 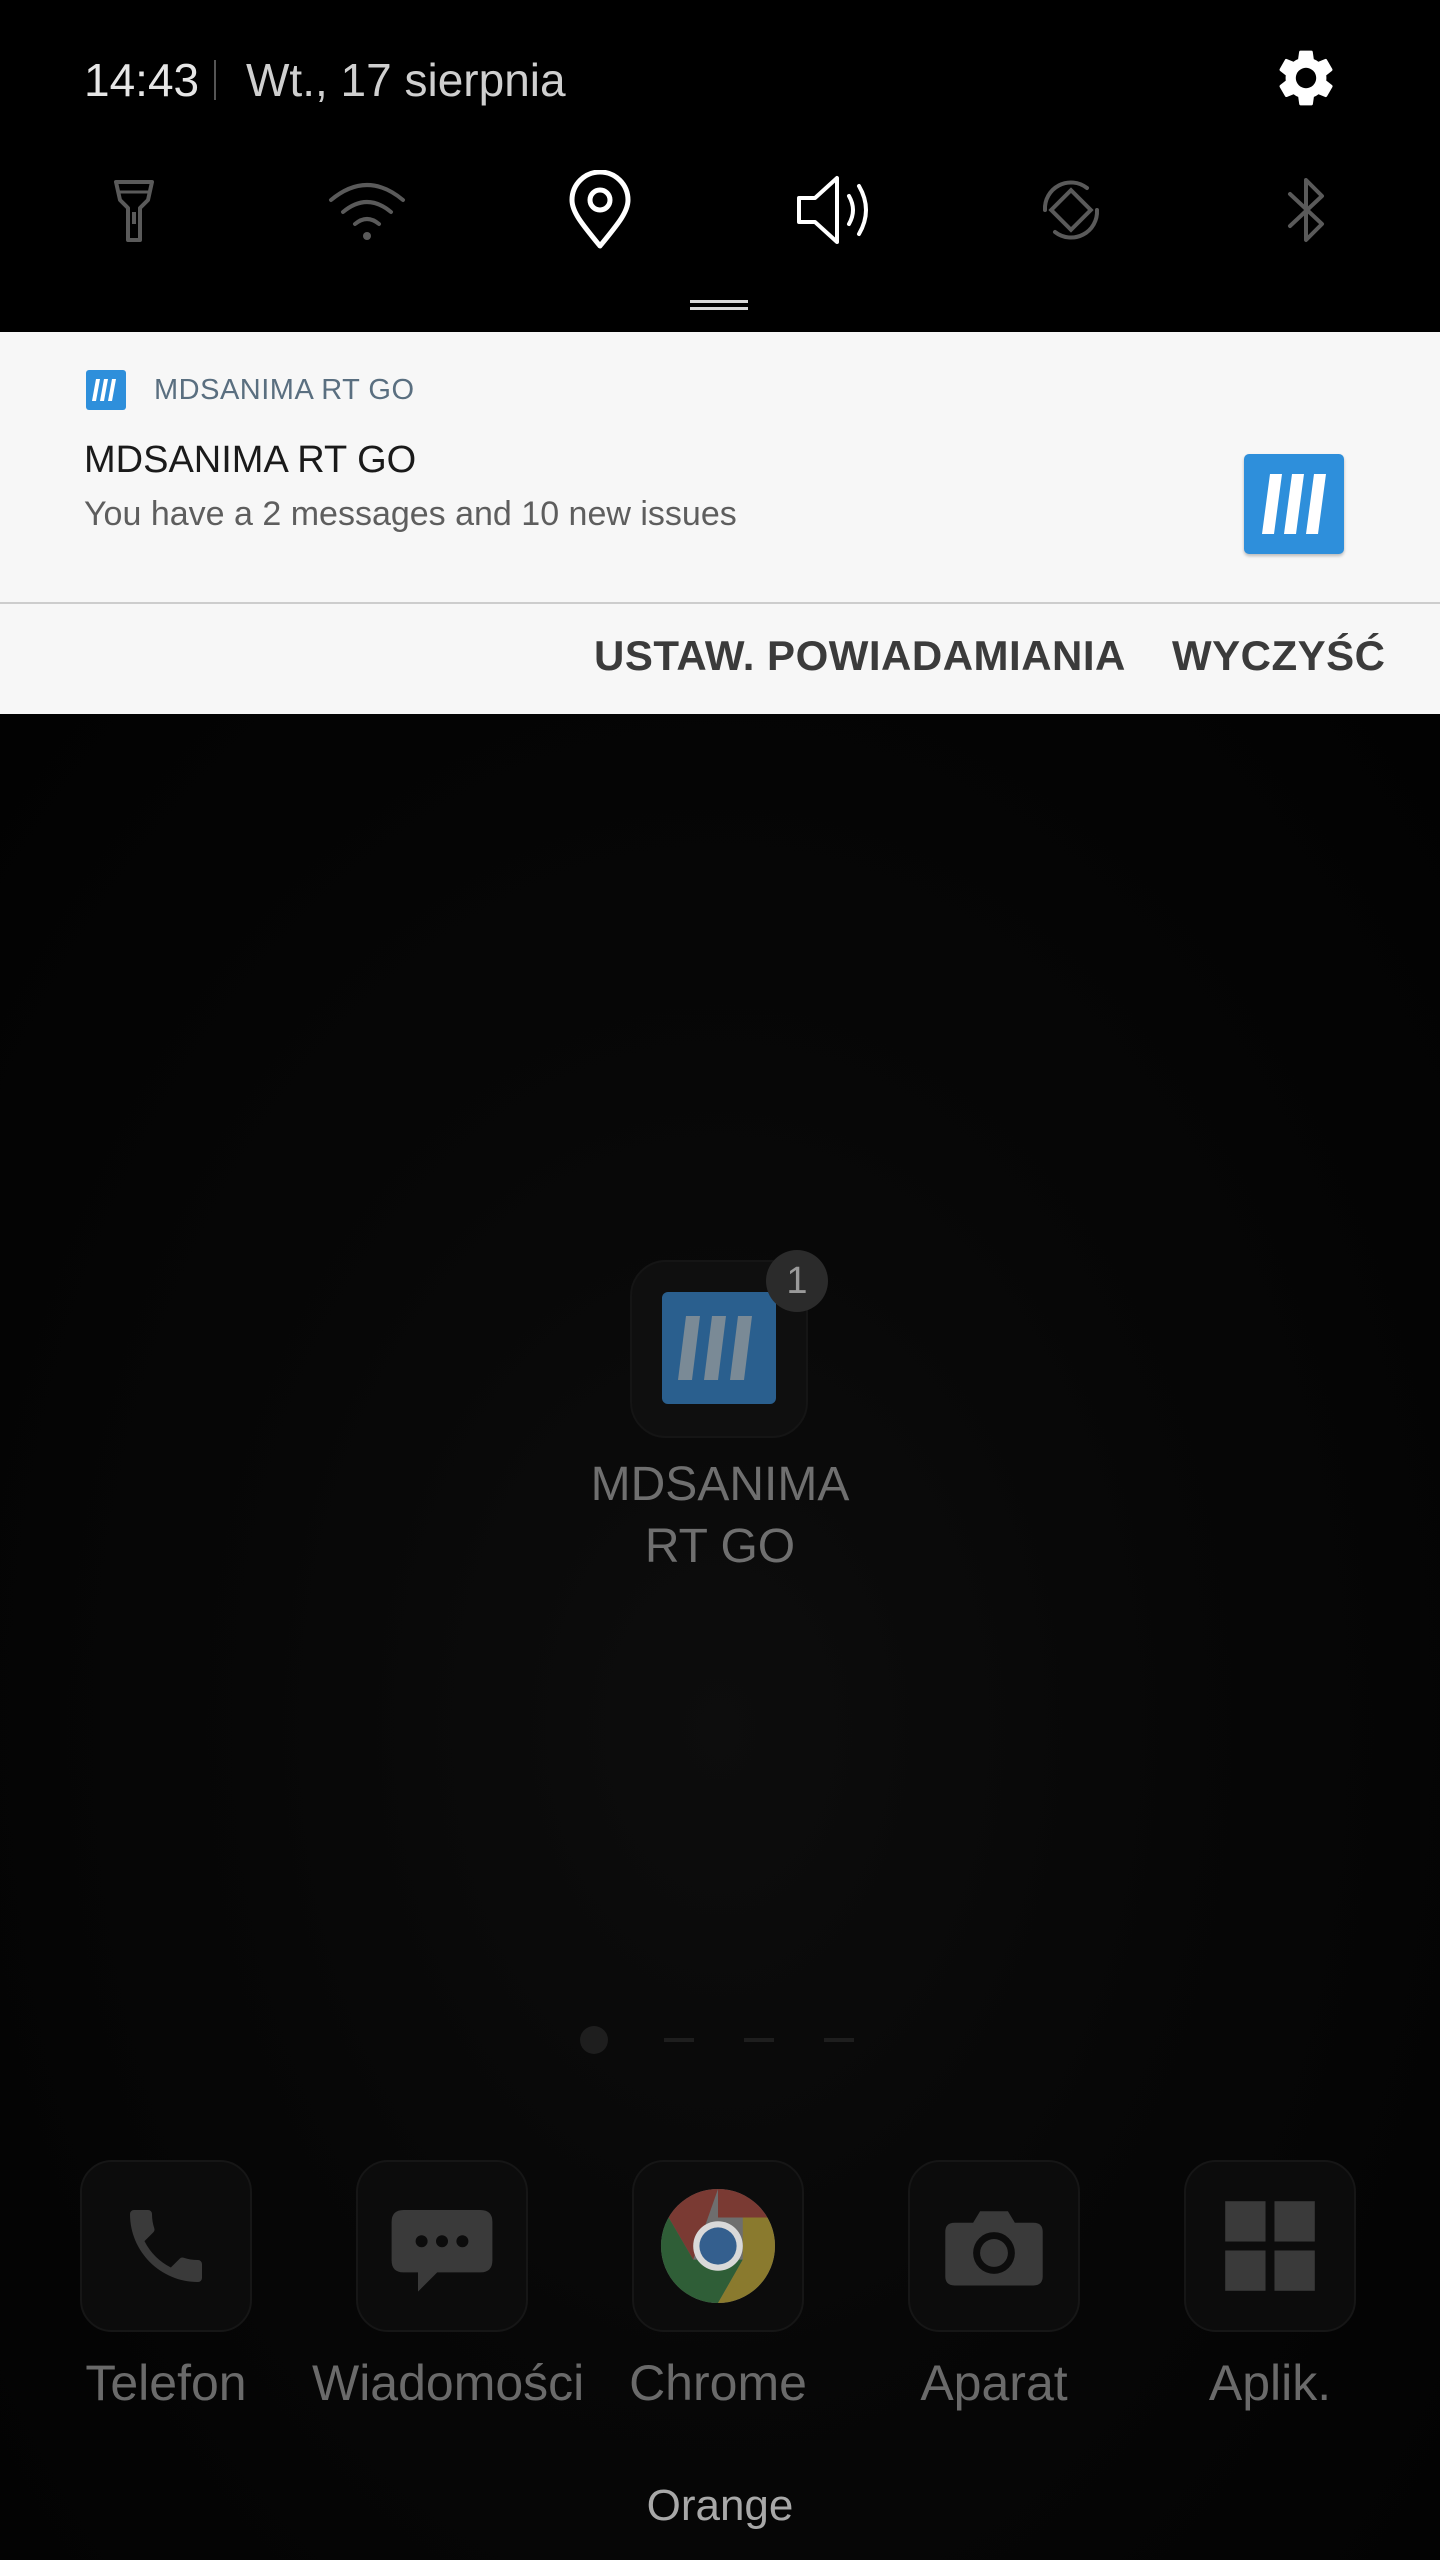 I want to click on app-logo-small-icon, so click(x=106, y=390).